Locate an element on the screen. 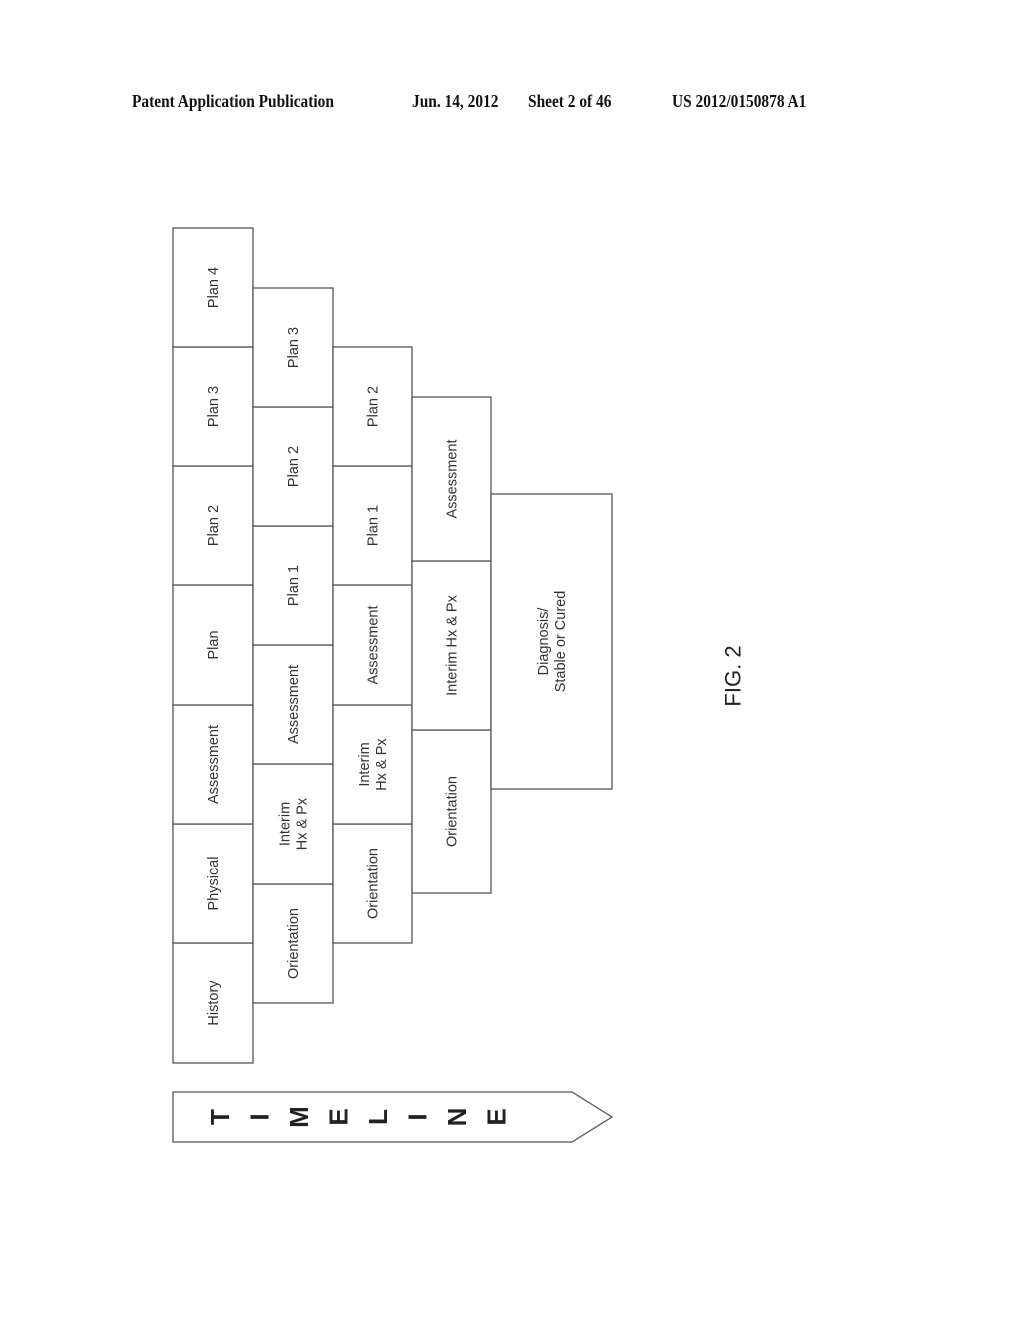  step-box: Plan 4 is located at coordinates (213, 287).